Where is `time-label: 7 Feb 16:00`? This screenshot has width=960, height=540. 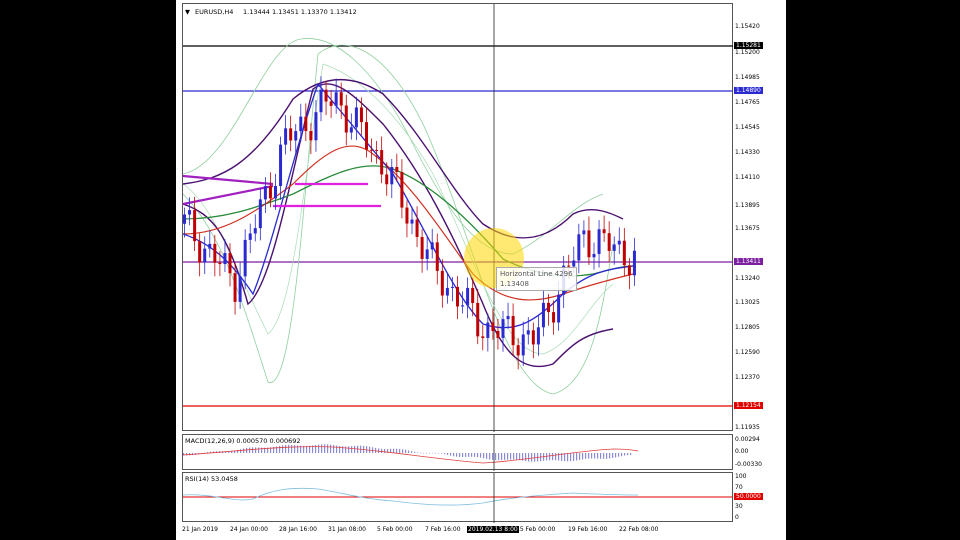 time-label: 7 Feb 16:00 is located at coordinates (443, 529).